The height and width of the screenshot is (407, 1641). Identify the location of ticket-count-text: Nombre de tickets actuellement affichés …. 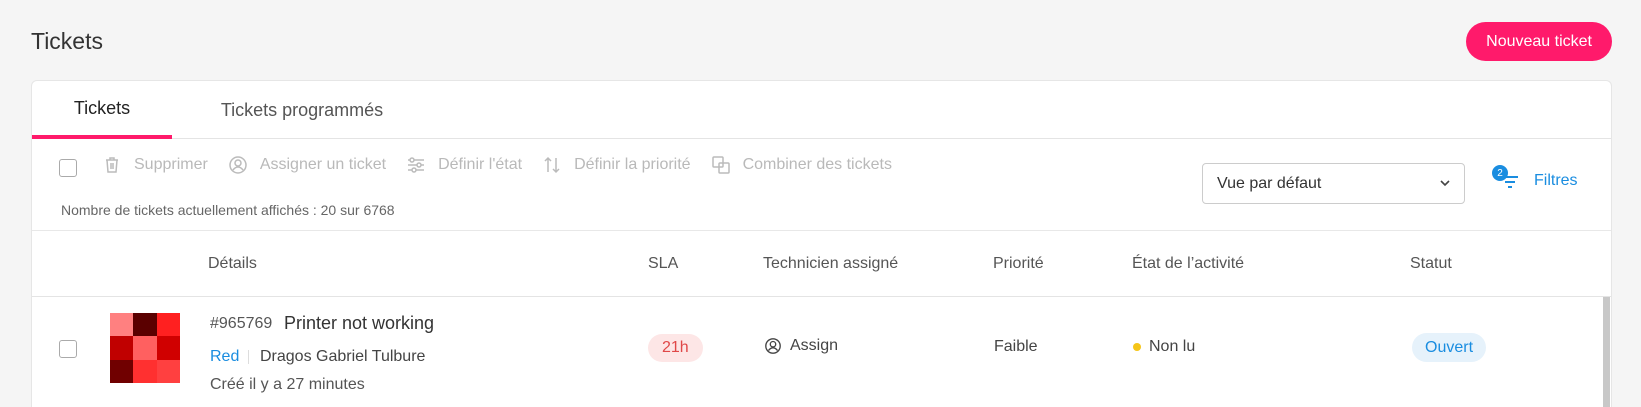
(228, 210).